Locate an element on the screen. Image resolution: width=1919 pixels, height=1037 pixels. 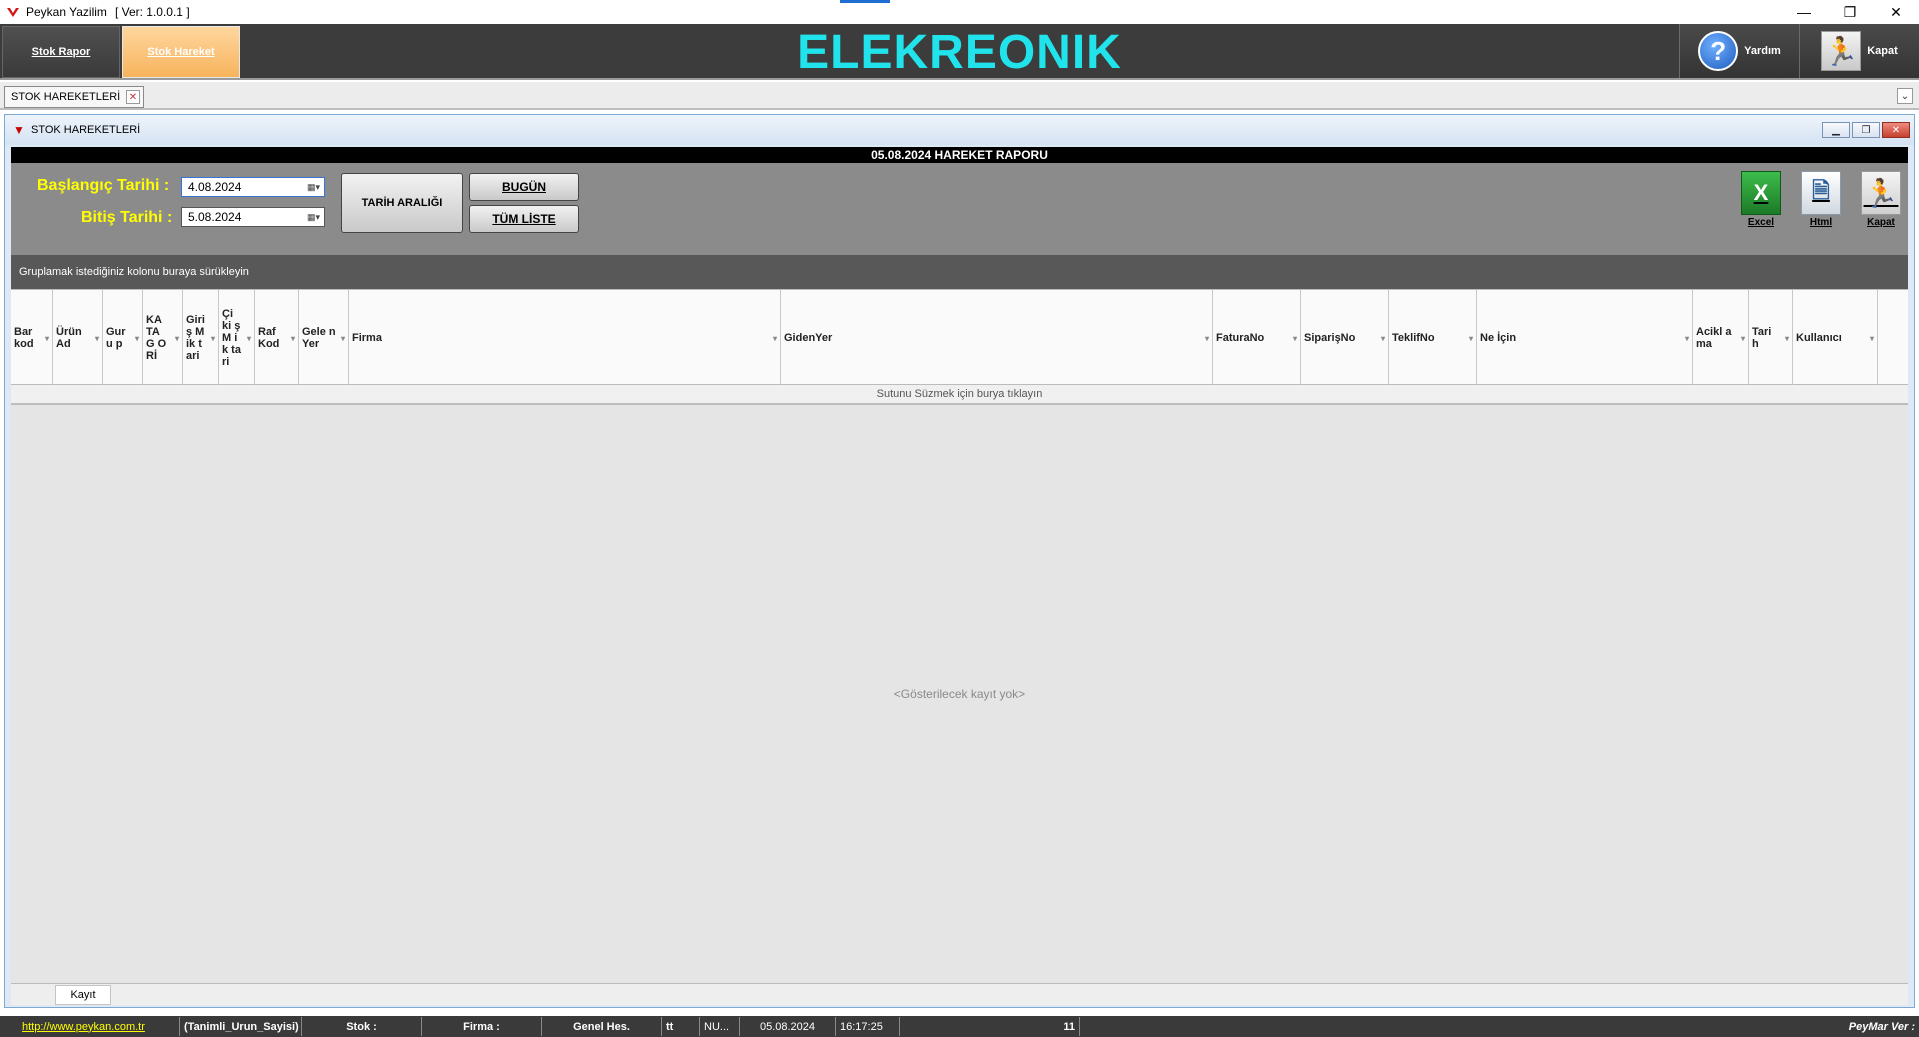
titlebar-accent is located at coordinates (865, 1).